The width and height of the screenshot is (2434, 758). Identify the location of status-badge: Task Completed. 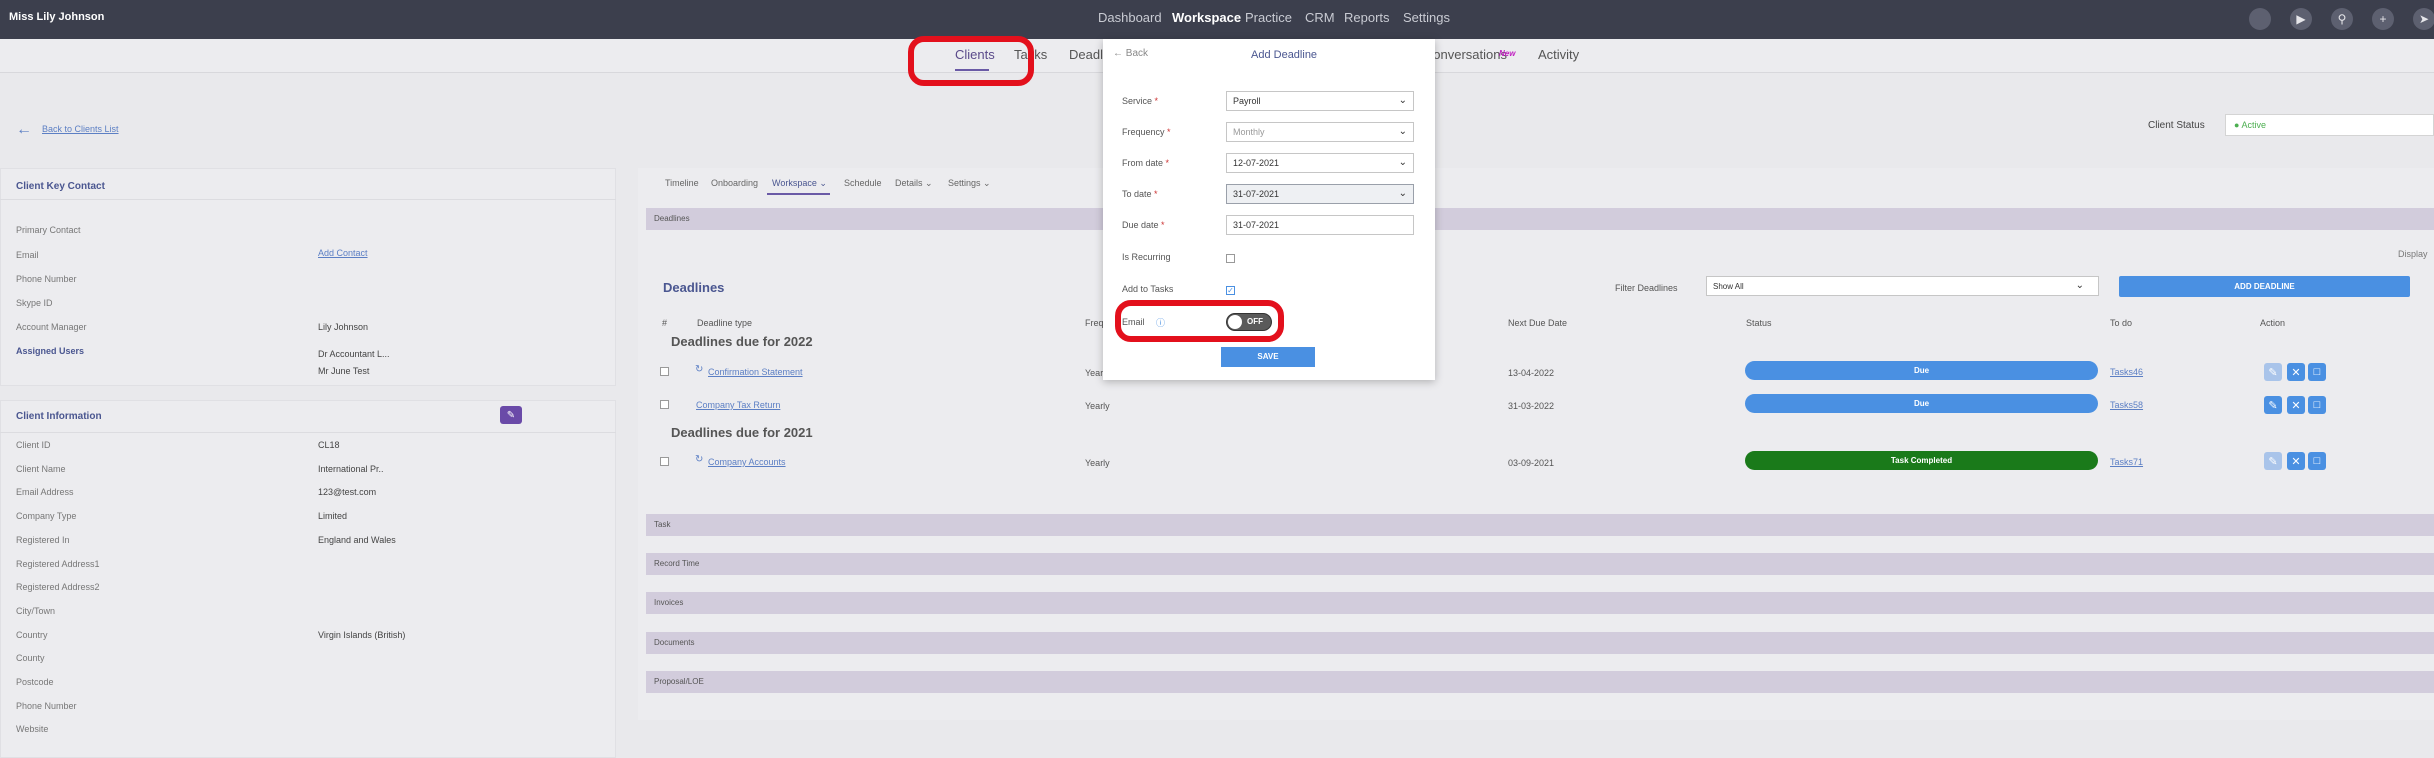
(1921, 460).